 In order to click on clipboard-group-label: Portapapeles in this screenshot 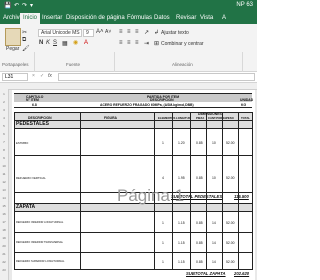, I will do `click(15, 64)`.